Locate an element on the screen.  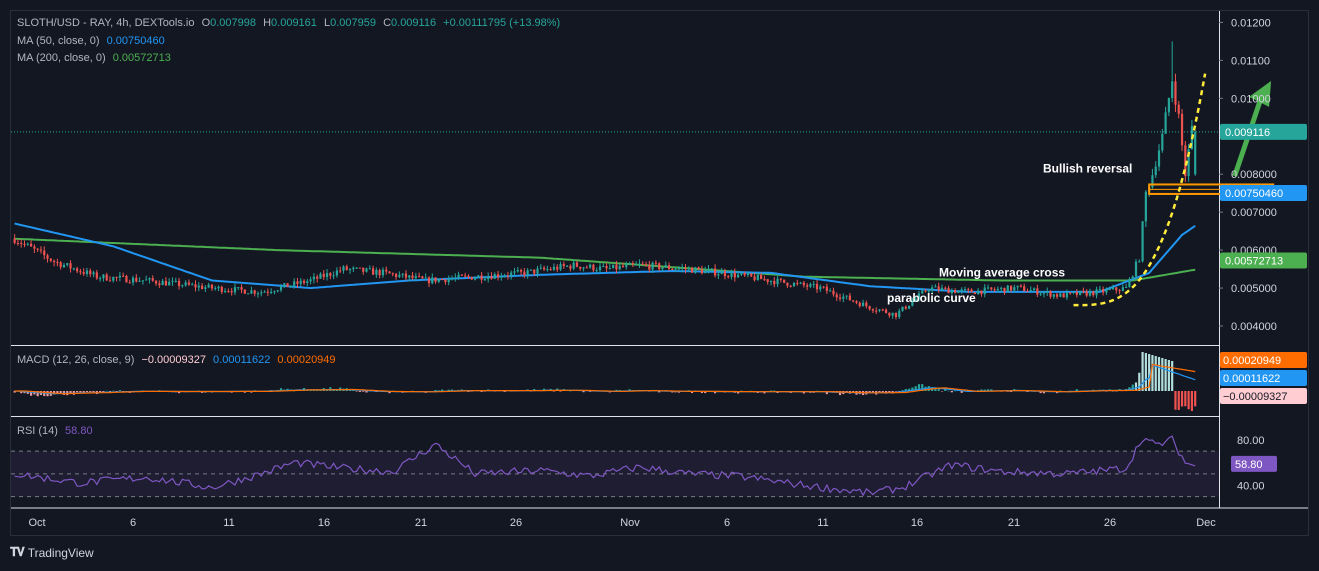
rsi-value: 58.80 is located at coordinates (79, 431).